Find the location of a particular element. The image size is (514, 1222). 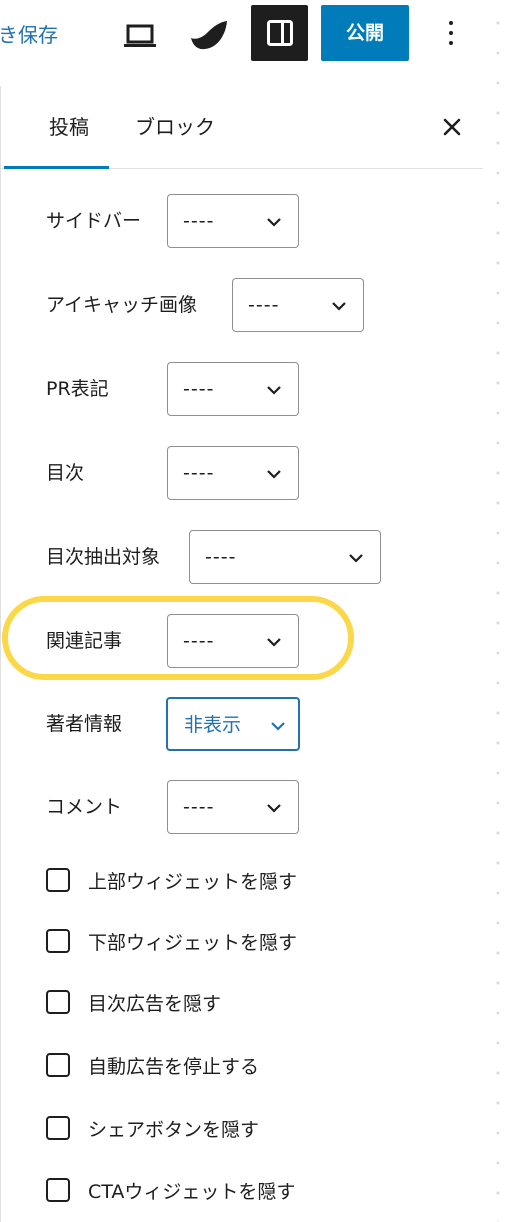

select-toc: ---- is located at coordinates (233, 473).